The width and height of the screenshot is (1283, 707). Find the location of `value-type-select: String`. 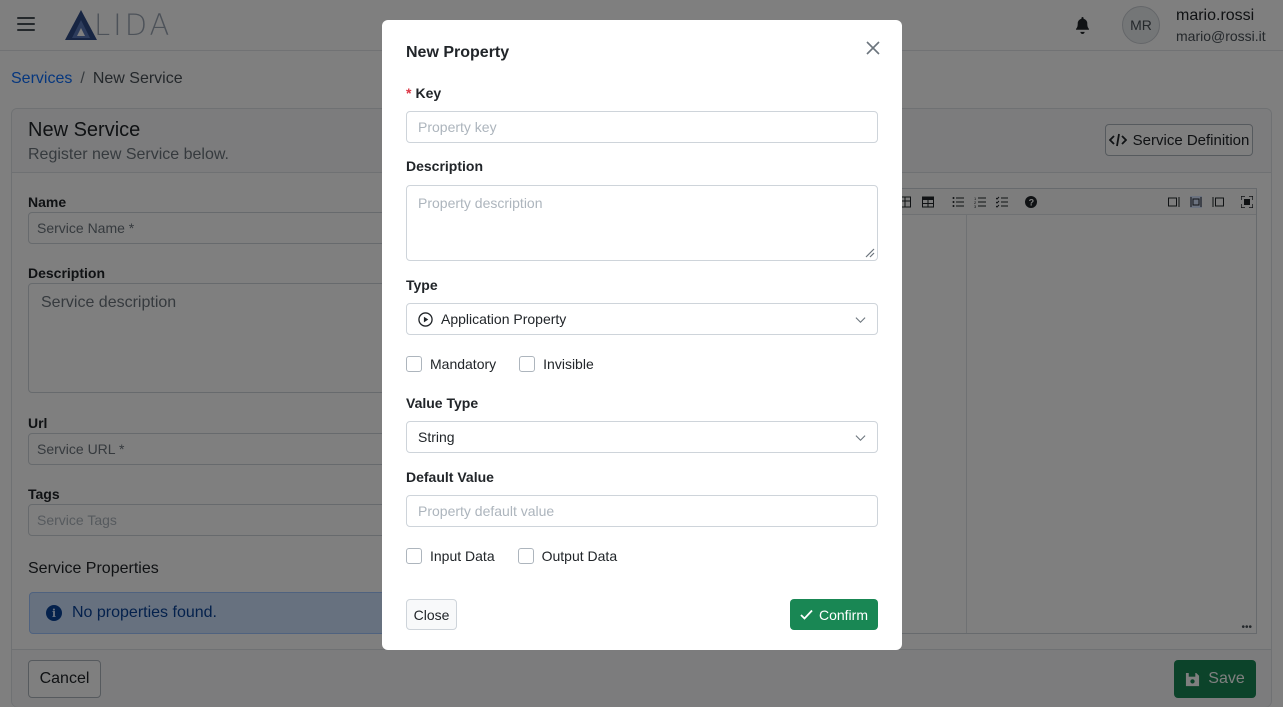

value-type-select: String is located at coordinates (642, 437).